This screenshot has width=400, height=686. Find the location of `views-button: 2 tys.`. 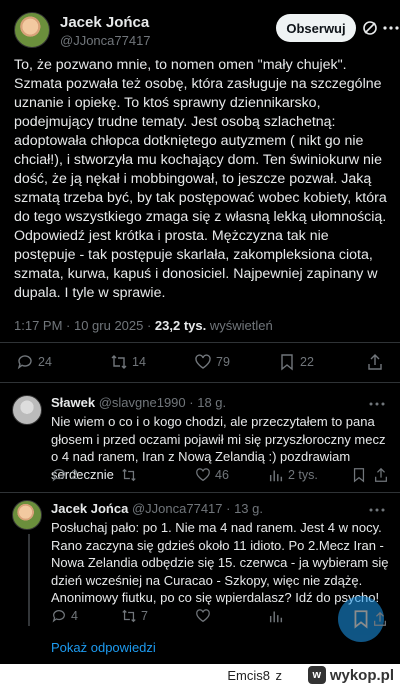

views-button: 2 tys. is located at coordinates (293, 475).